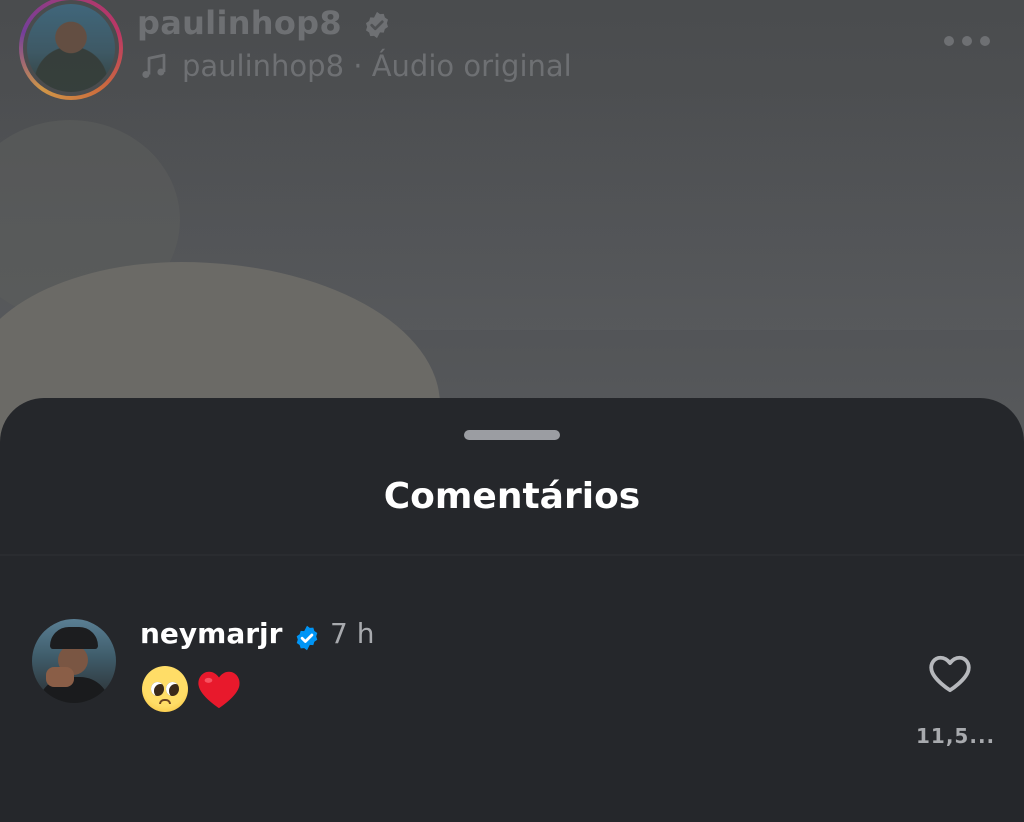 This screenshot has width=1024, height=822. I want to click on author-avatar-story-ring, so click(71, 50).